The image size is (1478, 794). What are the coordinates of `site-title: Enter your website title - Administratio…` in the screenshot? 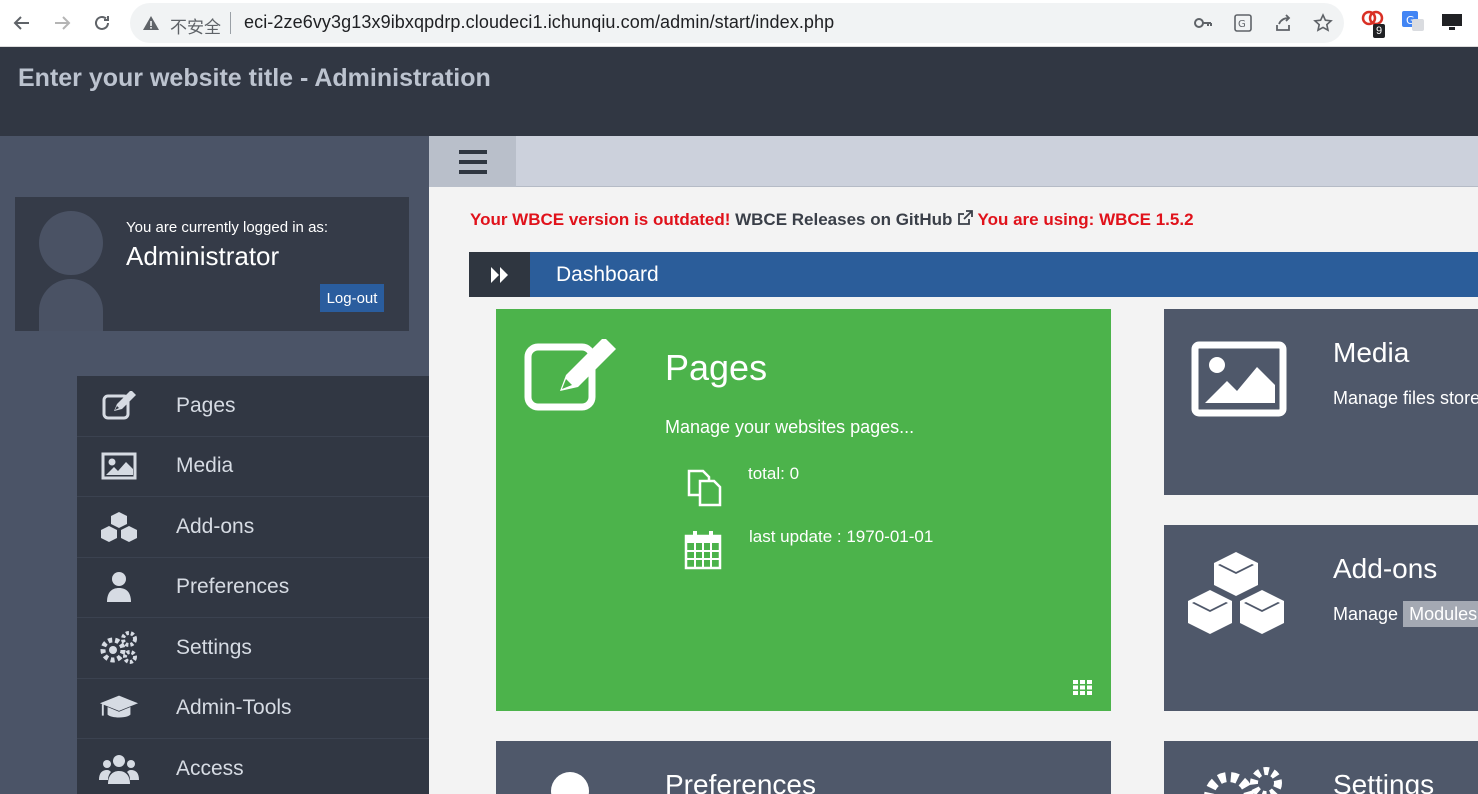 It's located at (254, 78).